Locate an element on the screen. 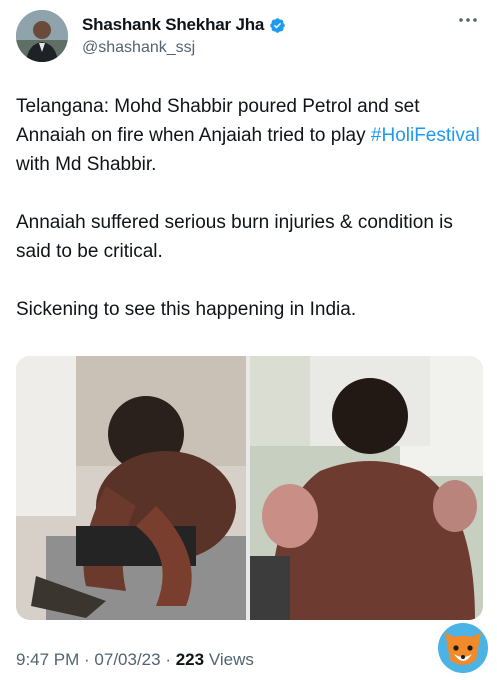  views-label: Views is located at coordinates (229, 659).